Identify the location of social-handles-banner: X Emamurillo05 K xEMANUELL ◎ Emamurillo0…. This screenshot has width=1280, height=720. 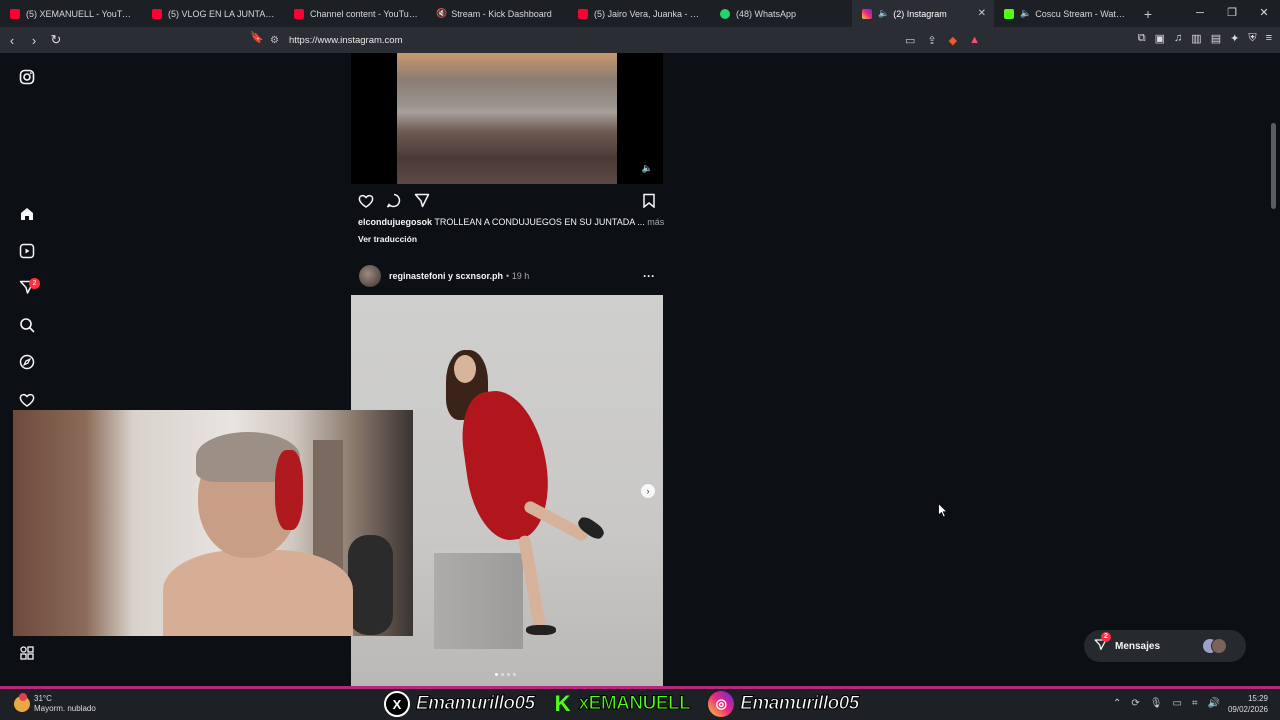
(627, 704).